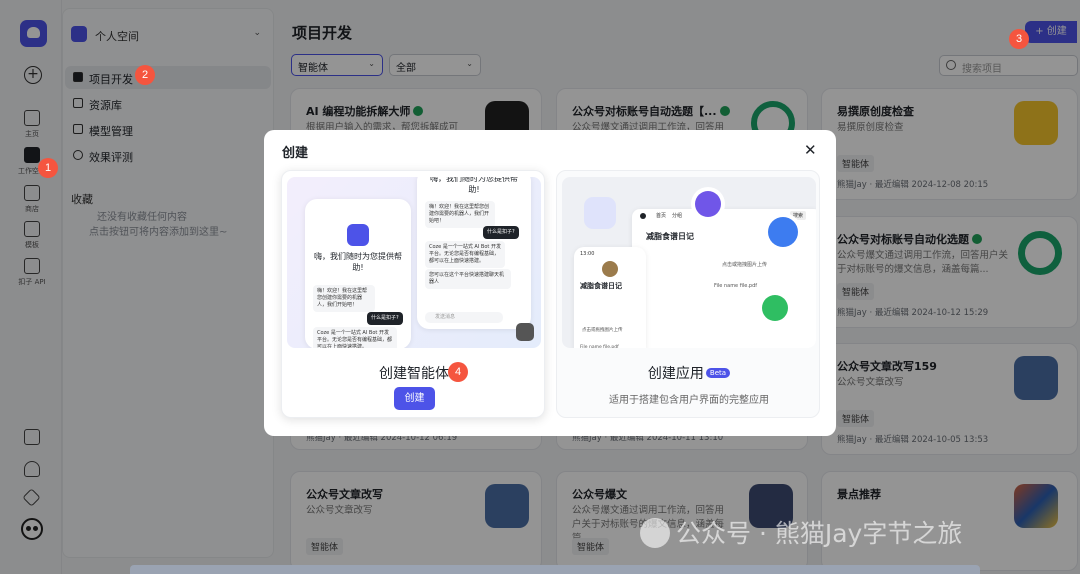 The width and height of the screenshot is (1080, 574). Describe the element at coordinates (555, 569) in the screenshot. I see `os-taskbar` at that location.